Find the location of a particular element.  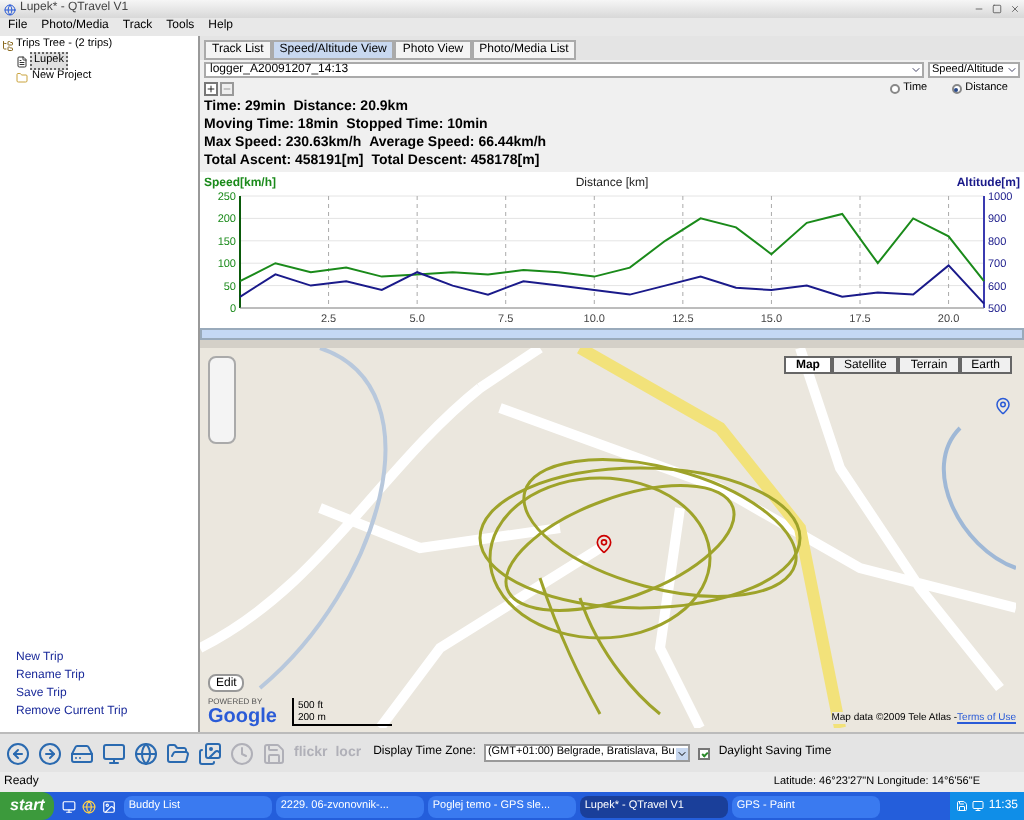

device-icon is located at coordinates (82, 753).